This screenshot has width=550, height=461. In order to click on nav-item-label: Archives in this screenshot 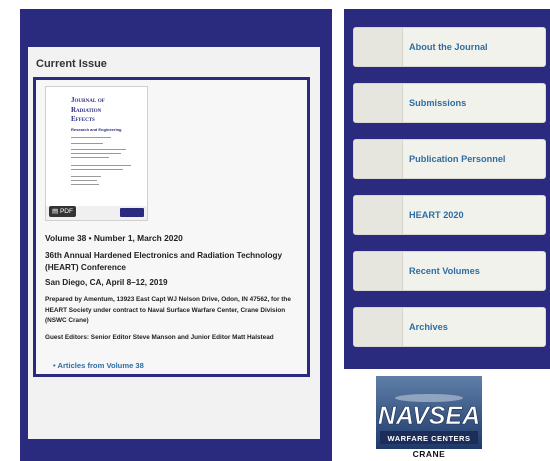, I will do `click(428, 326)`.